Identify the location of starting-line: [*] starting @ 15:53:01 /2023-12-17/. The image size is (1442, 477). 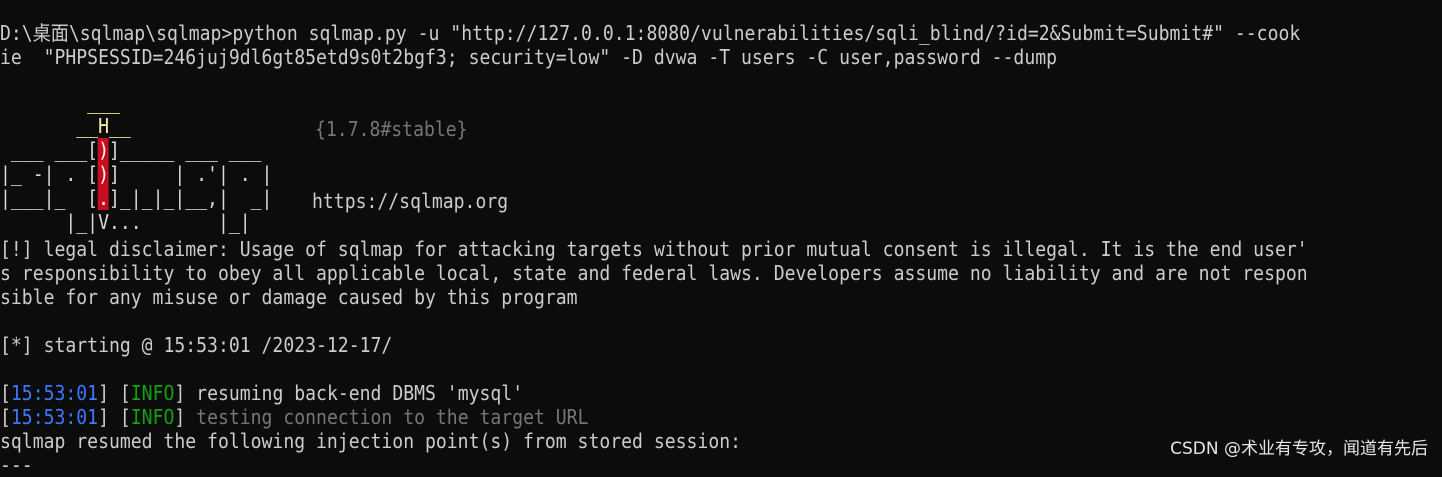
(196, 345).